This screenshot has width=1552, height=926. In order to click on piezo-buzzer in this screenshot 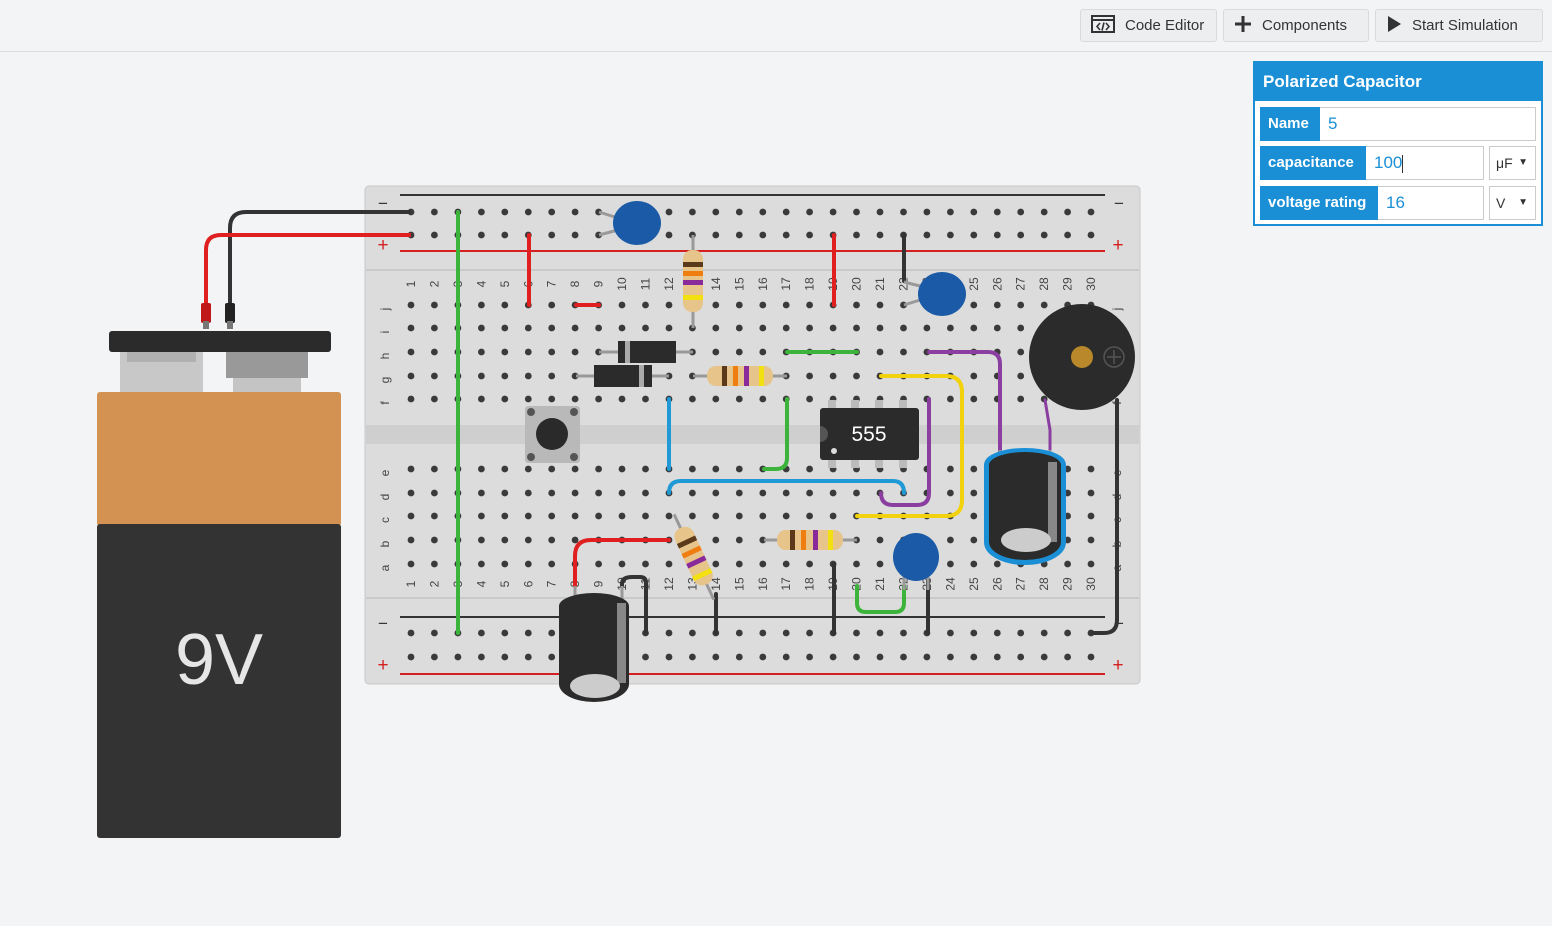, I will do `click(1082, 357)`.